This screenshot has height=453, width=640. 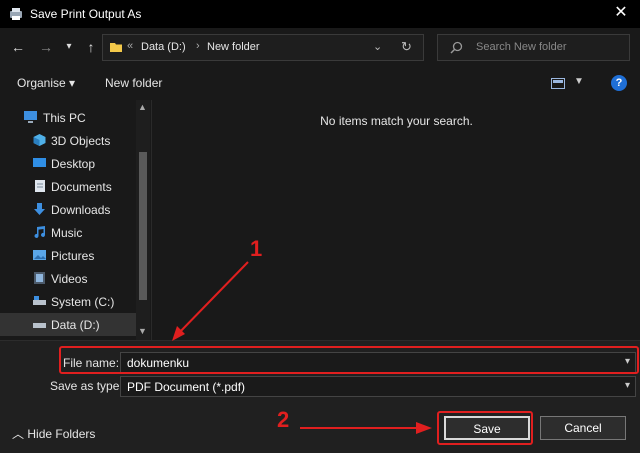 What do you see at coordinates (86, 386) in the screenshot?
I see `save-type-label: Save as type:` at bounding box center [86, 386].